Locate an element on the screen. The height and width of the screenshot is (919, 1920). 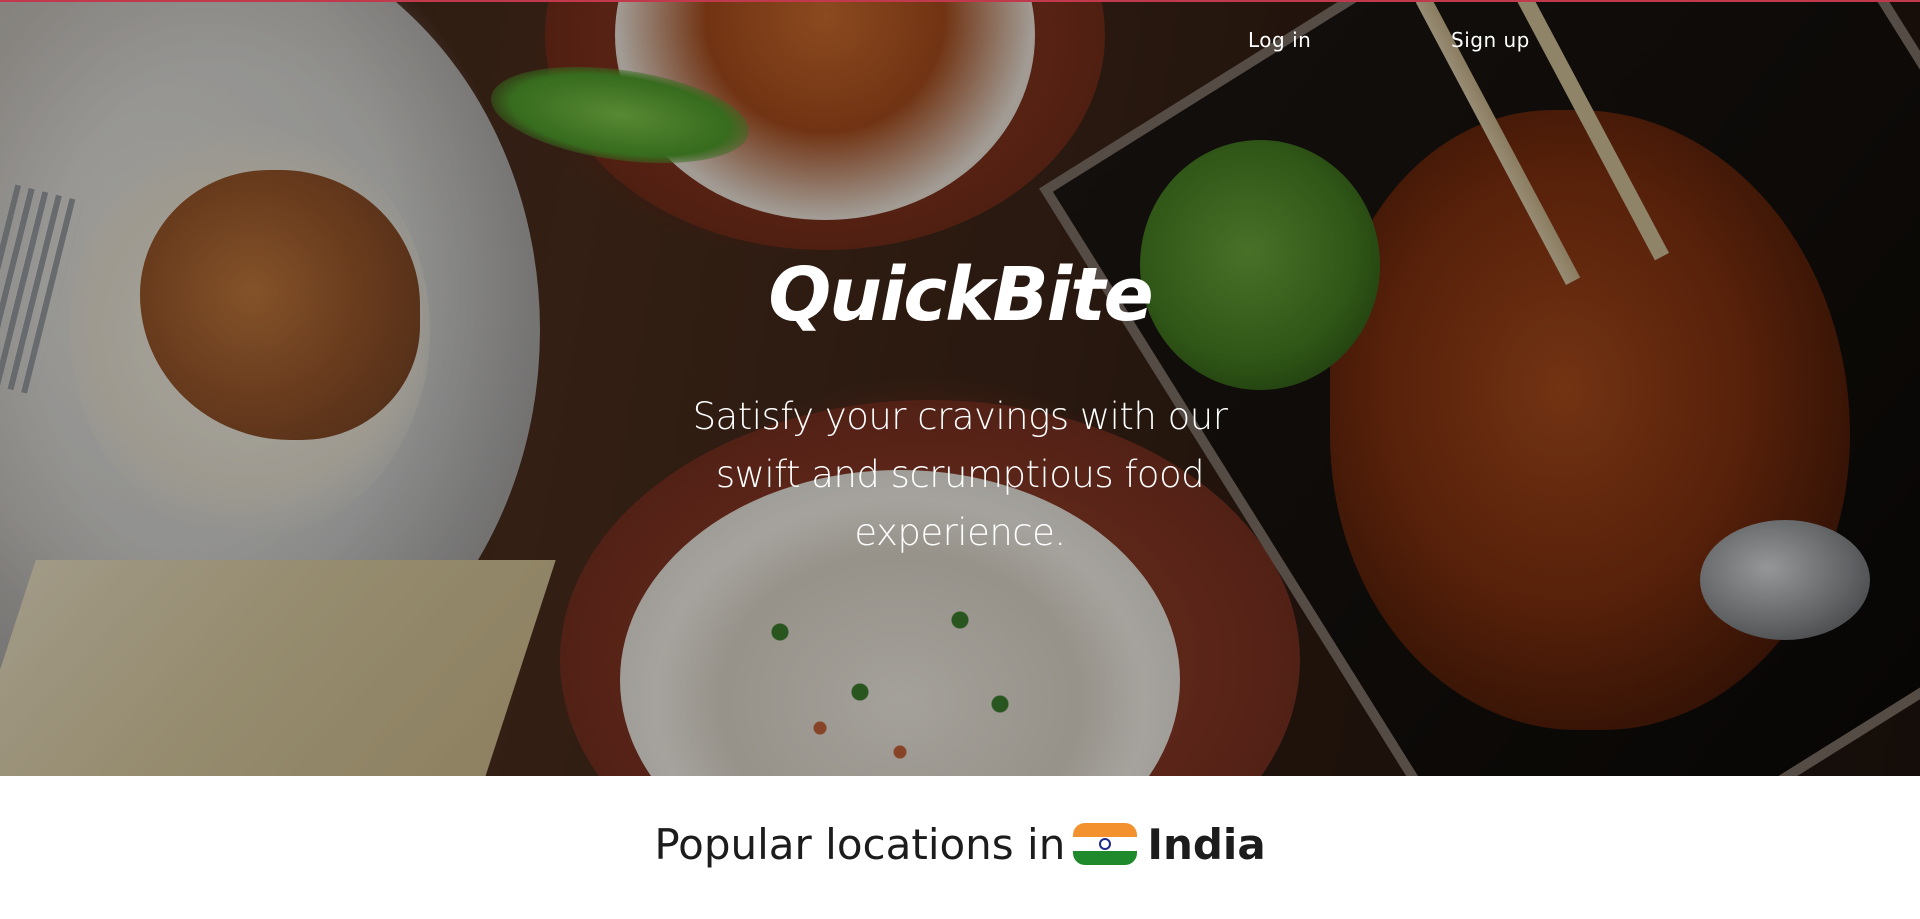
top-accent-line is located at coordinates (960, 1).